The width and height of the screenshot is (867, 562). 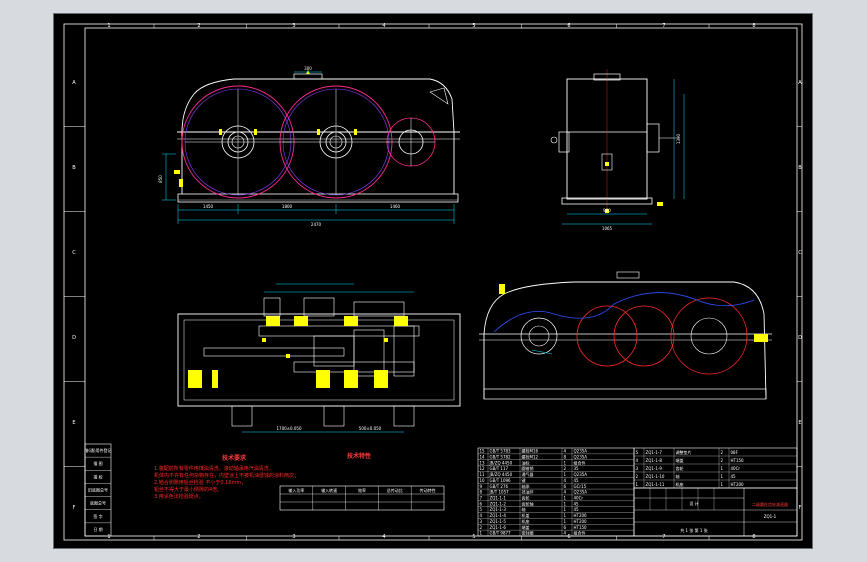 I want to click on zone-left-label: C, so click(x=74, y=253).